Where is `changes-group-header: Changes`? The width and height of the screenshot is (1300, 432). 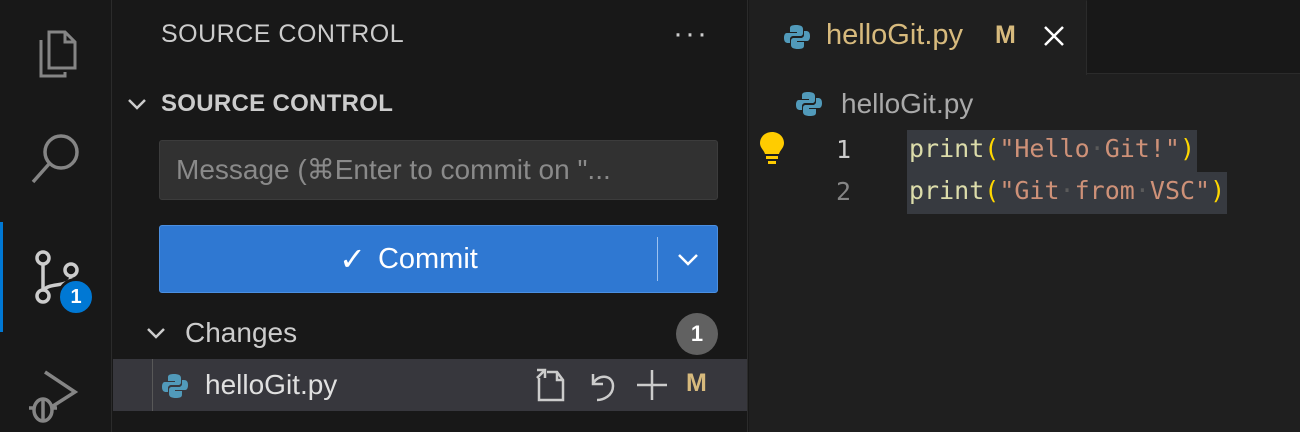
changes-group-header: Changes is located at coordinates (433, 333).